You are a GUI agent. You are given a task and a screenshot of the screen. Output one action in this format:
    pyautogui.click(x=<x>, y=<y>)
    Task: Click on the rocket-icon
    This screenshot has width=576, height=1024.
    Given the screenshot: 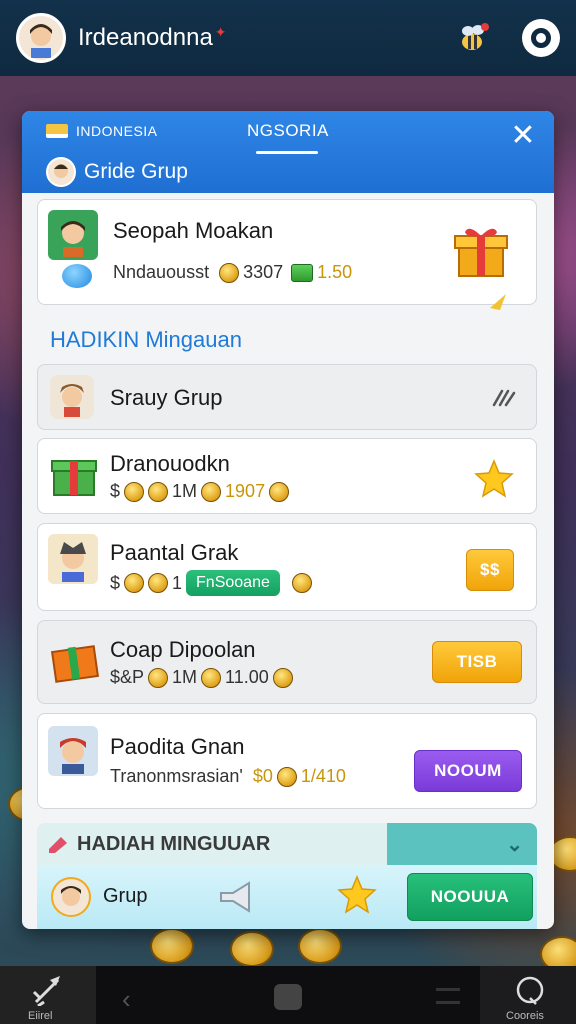 What is the action you would take?
    pyautogui.click(x=46, y=991)
    